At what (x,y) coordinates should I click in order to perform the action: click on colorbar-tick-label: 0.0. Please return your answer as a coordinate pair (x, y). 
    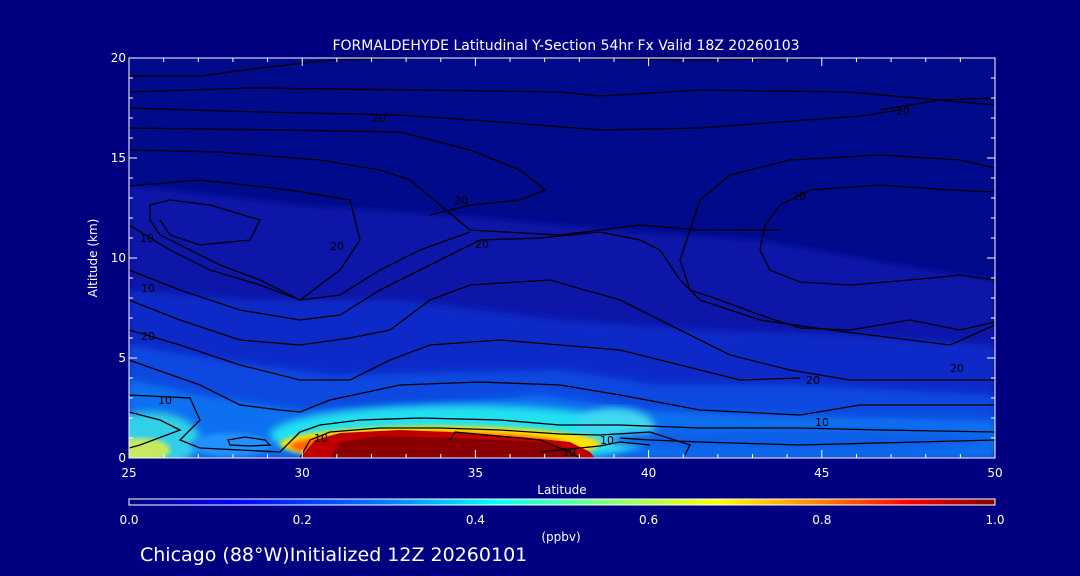
    Looking at the image, I should click on (128, 520).